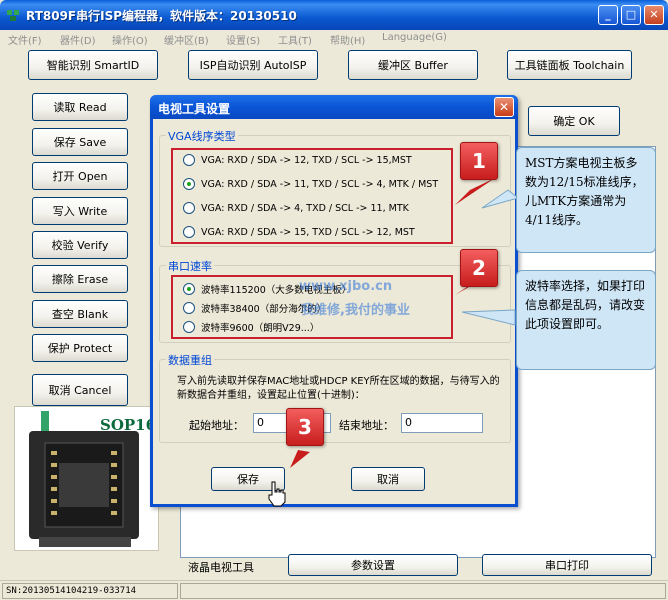 The width and height of the screenshot is (668, 600). What do you see at coordinates (305, 427) in the screenshot?
I see `callout-number-3: 3` at bounding box center [305, 427].